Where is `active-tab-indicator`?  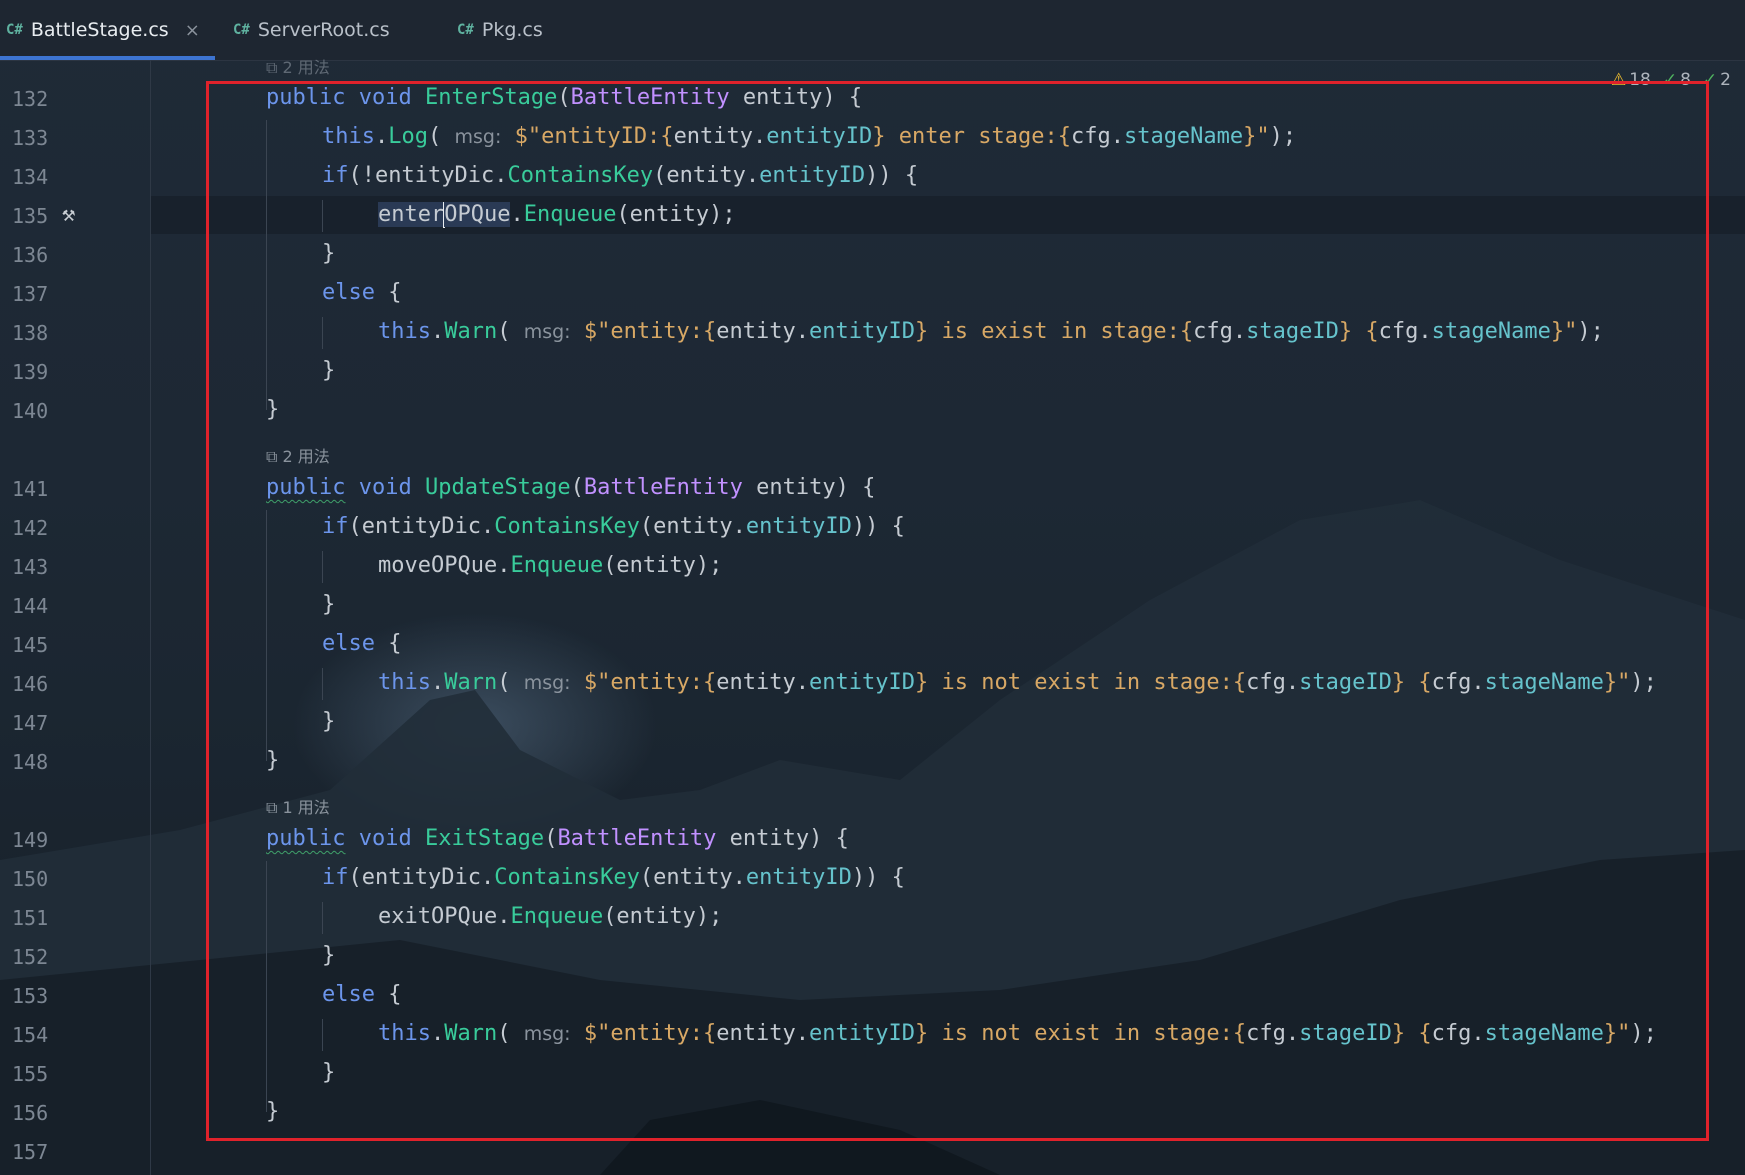
active-tab-indicator is located at coordinates (107, 58).